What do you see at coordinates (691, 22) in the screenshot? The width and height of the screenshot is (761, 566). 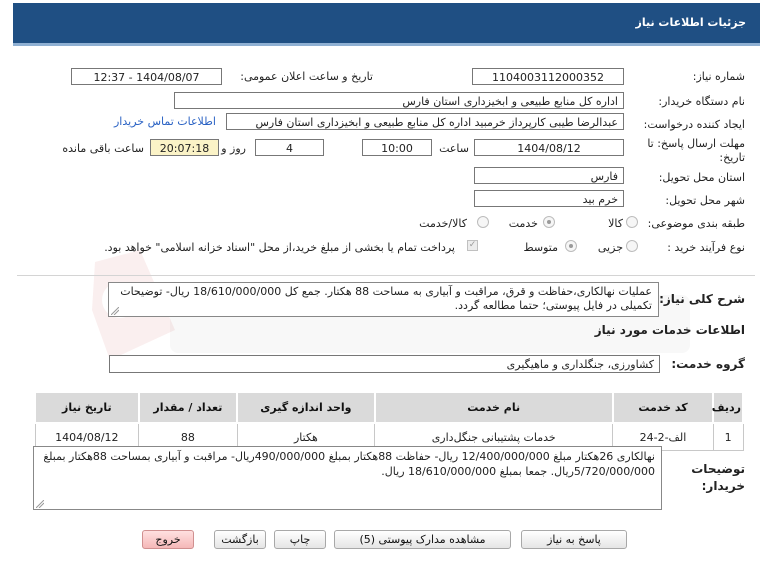 I see `page-title: جزئیات اطلاعات نیاز` at bounding box center [691, 22].